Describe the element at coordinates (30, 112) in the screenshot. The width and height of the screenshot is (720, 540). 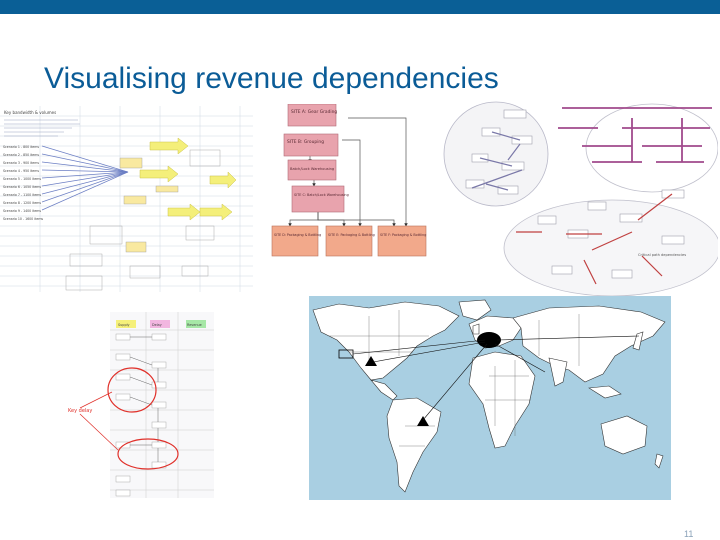
I see `spreadsheet-heading: Key bandwidth & volumes` at that location.